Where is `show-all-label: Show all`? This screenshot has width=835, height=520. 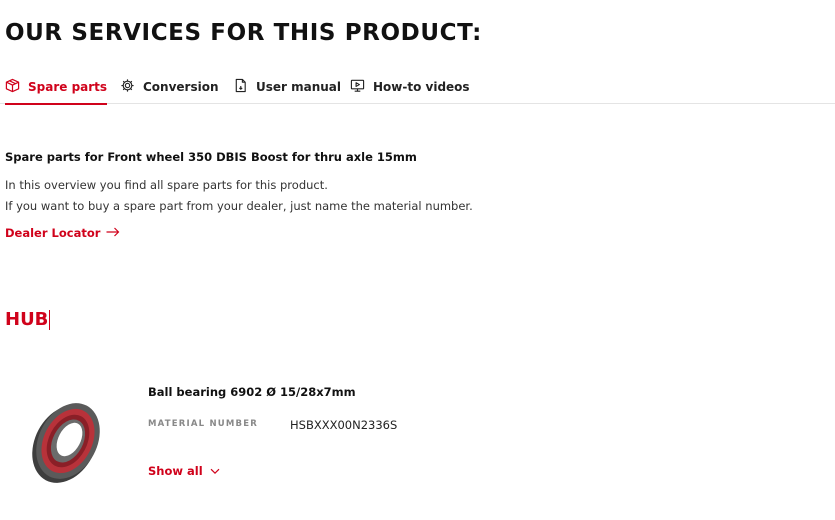 show-all-label: Show all is located at coordinates (175, 471).